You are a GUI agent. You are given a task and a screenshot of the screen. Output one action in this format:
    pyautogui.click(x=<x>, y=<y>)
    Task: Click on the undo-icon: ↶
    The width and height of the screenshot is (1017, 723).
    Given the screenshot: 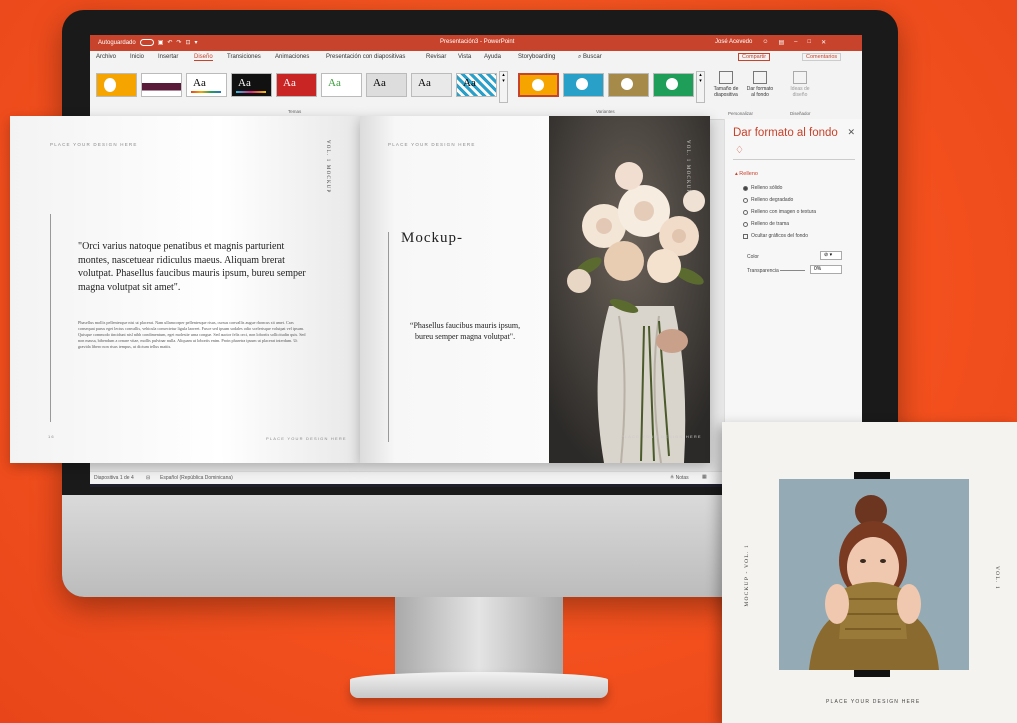 What is the action you would take?
    pyautogui.click(x=169, y=42)
    